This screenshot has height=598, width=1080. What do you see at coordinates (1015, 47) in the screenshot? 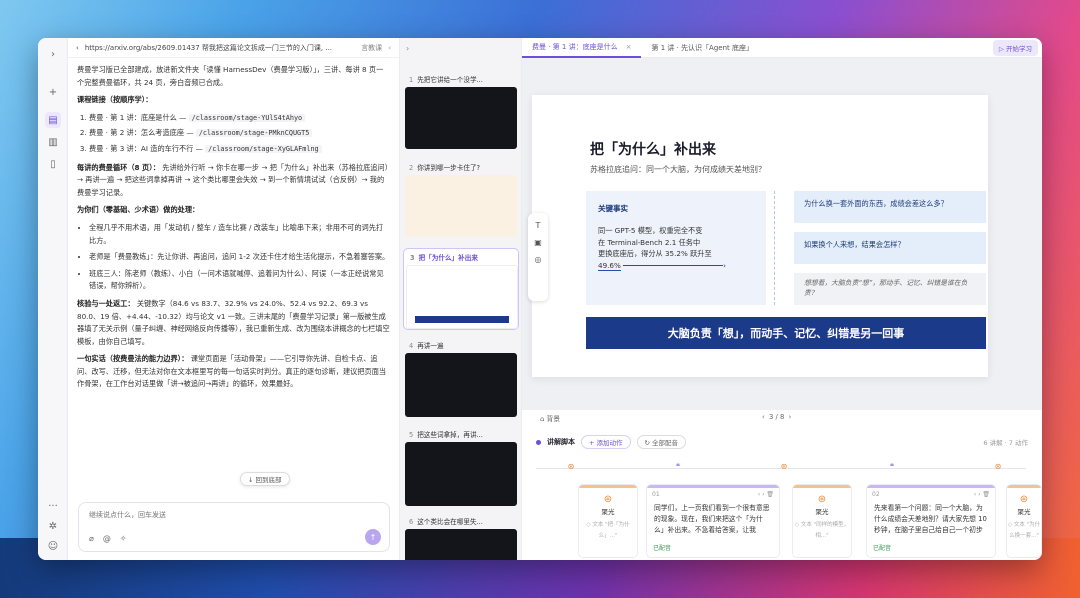
I see `start-learning-button: ▷ 开始学习` at bounding box center [1015, 47].